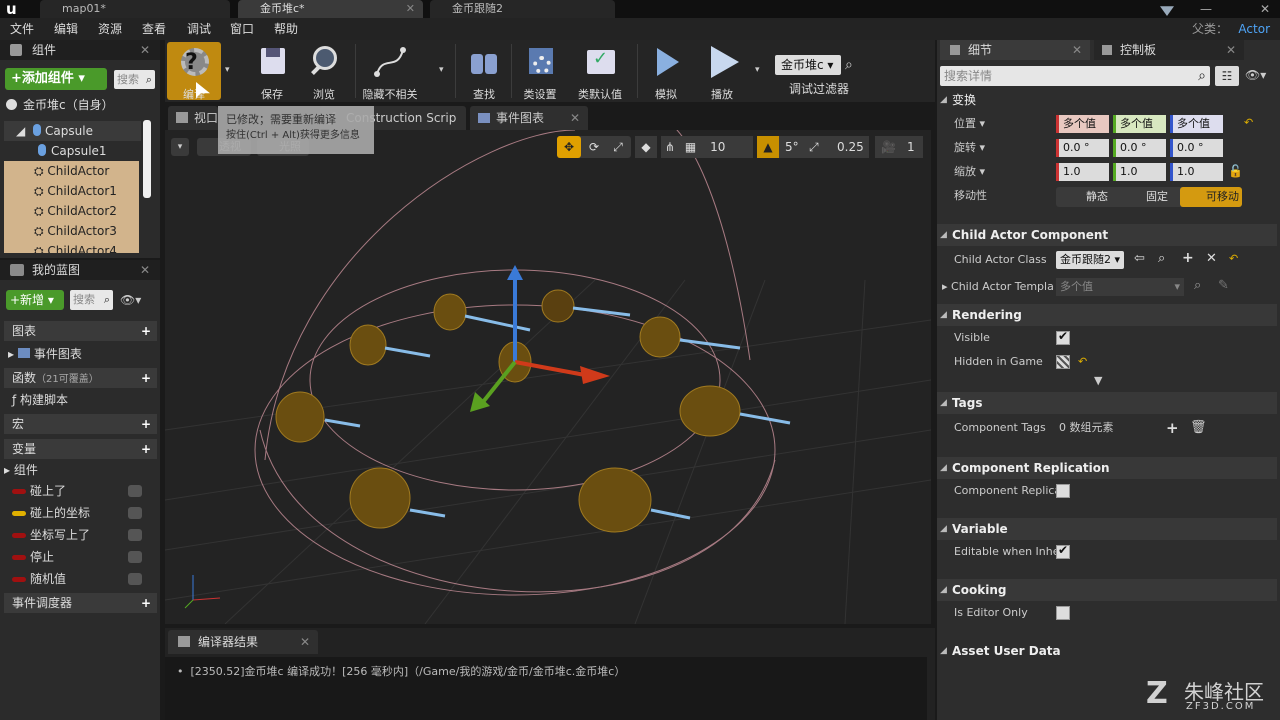  What do you see at coordinates (1169, 50) in the screenshot?
I see `tab-palette: 控制板 ✕` at bounding box center [1169, 50].